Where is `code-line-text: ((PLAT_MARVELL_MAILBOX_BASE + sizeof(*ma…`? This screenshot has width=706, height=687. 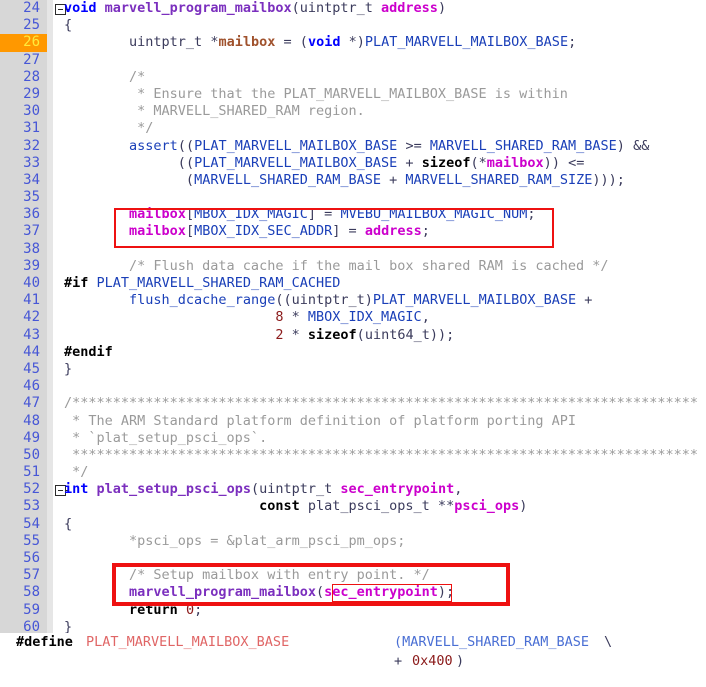 code-line-text: ((PLAT_MARVELL_MAILBOX_BASE + sizeof(*ma… is located at coordinates (381, 162).